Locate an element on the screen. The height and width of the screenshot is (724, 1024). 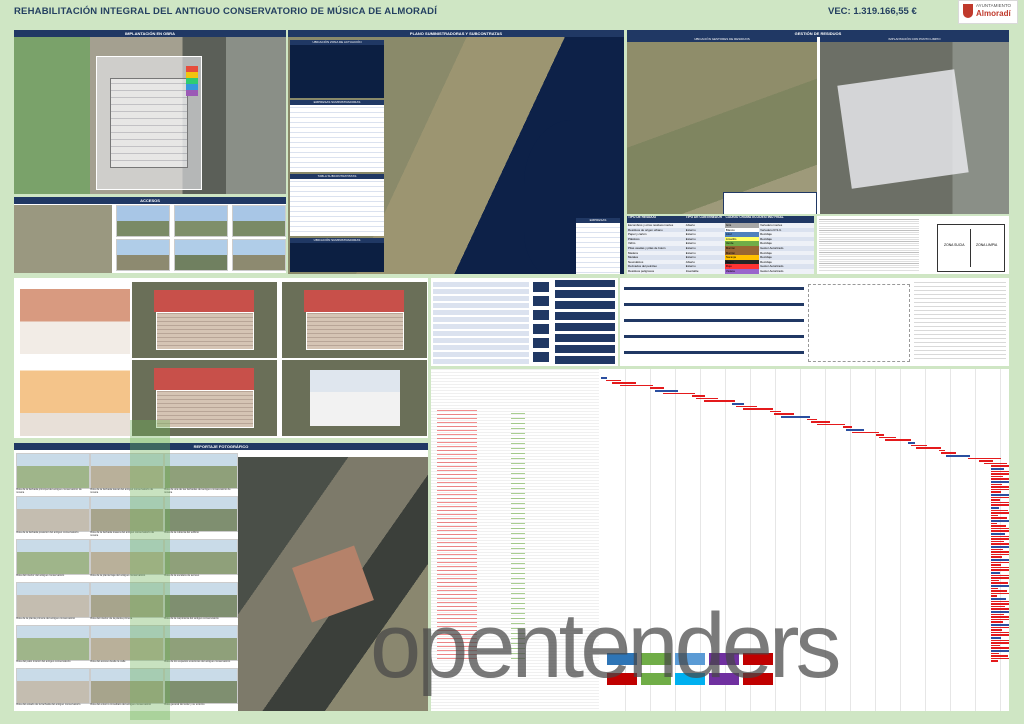
table-cell: Insertable is located at coordinates (692, 270).